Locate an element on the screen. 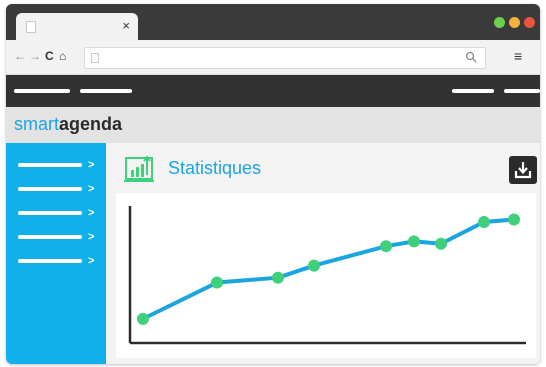 The image size is (546, 367). title-bar: × is located at coordinates (273, 22).